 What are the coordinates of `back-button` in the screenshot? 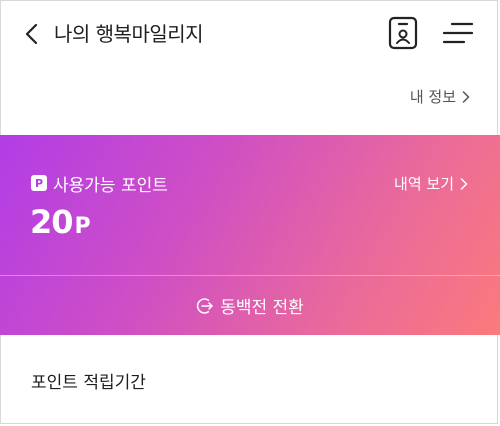 It's located at (32, 34).